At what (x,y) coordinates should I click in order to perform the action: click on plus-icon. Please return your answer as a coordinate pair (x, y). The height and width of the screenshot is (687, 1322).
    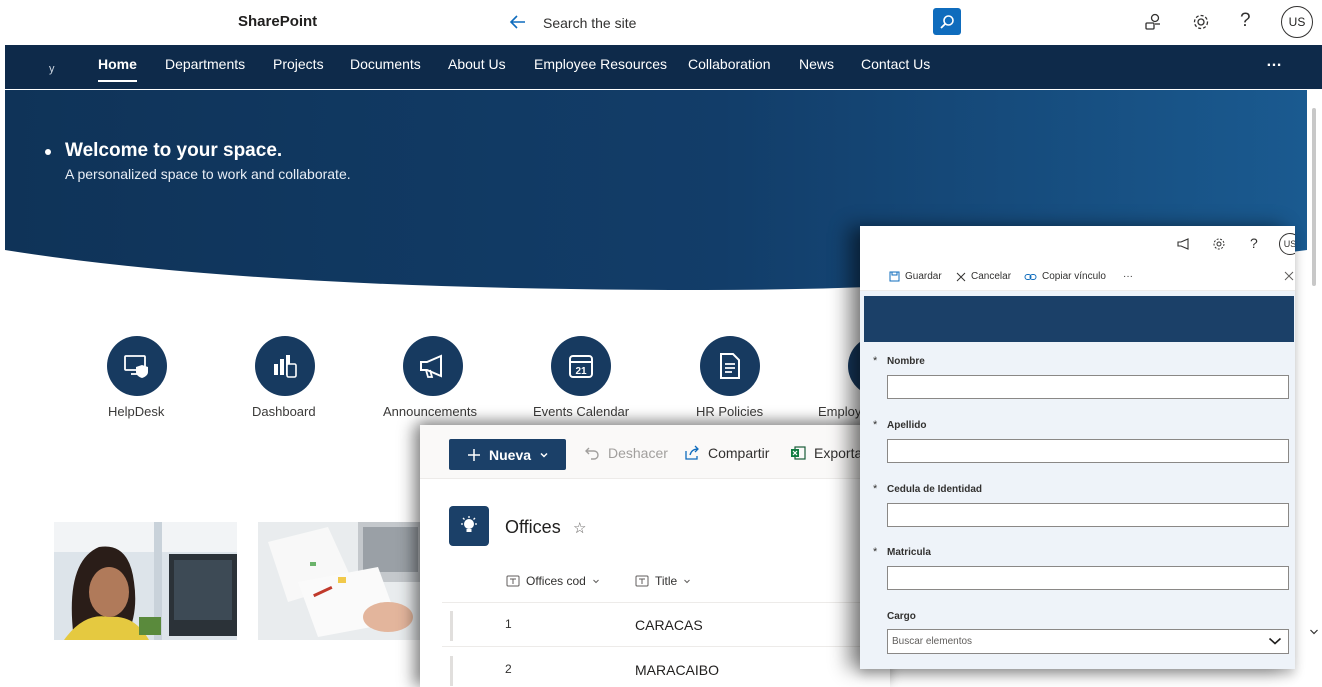
    Looking at the image, I should click on (474, 455).